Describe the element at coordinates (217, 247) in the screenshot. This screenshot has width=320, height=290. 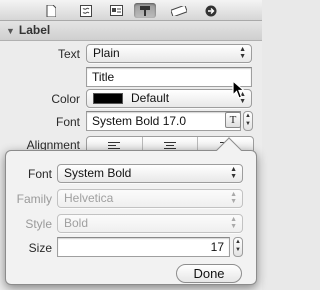
I see `size-value: 17` at that location.